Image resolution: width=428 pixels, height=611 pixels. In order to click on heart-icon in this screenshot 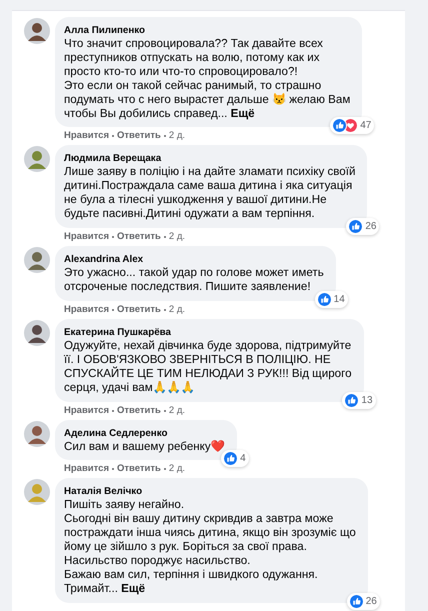, I will do `click(350, 126)`.